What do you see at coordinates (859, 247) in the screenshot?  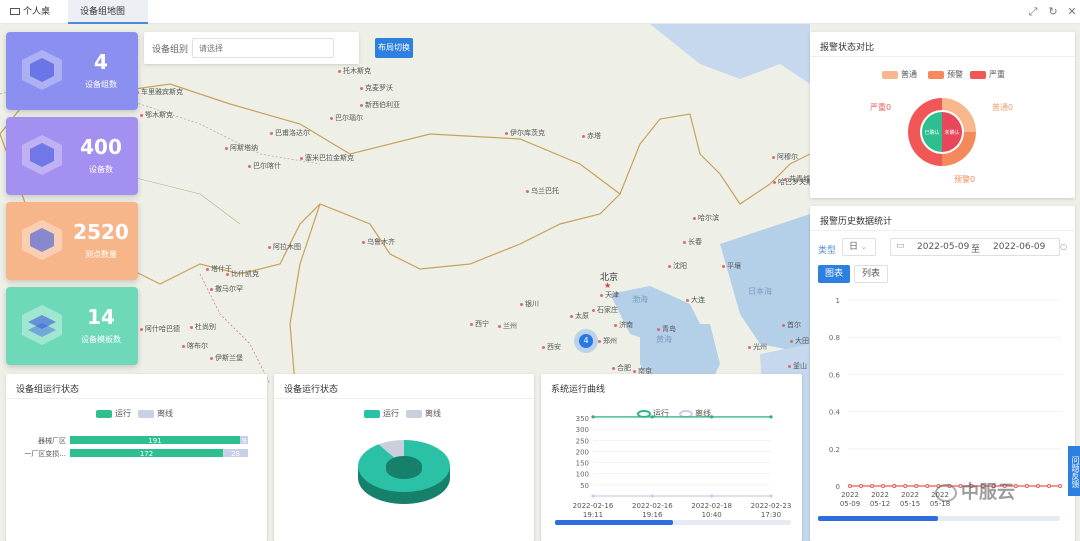 I see `type-select: 日 ⌄` at bounding box center [859, 247].